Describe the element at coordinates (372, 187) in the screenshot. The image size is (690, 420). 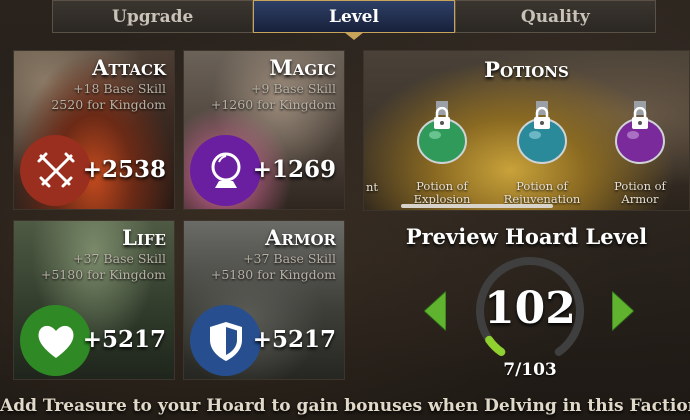
I see `potion-cut-label: nt` at that location.